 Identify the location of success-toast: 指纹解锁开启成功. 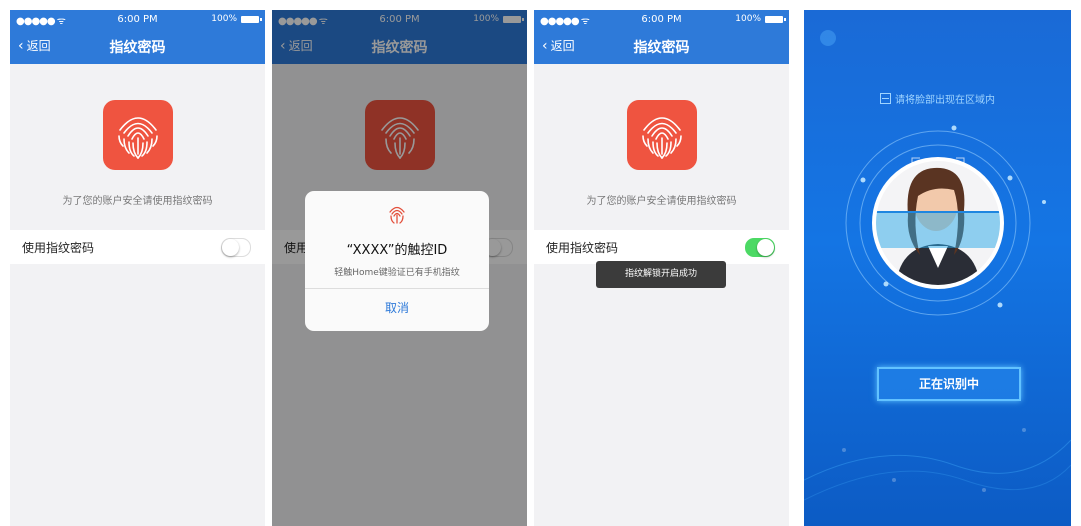
(661, 274).